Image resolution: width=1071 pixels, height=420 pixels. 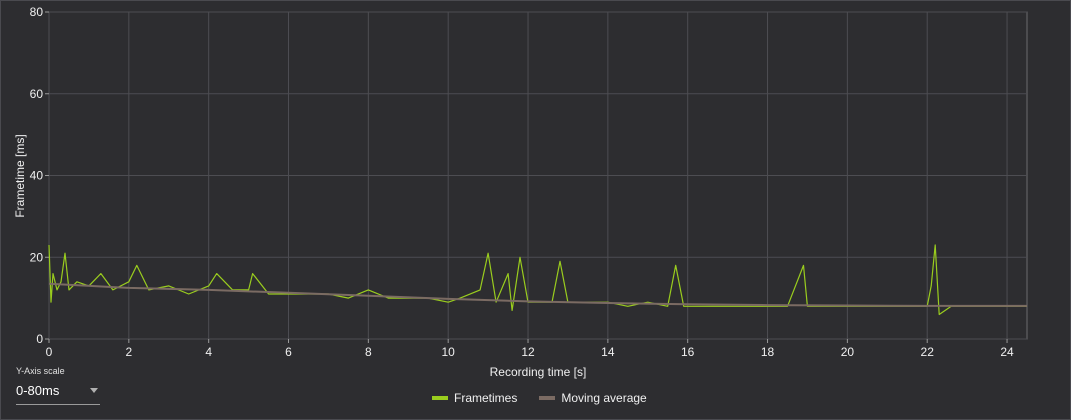 What do you see at coordinates (1007, 352) in the screenshot?
I see `x-tick-label: 24` at bounding box center [1007, 352].